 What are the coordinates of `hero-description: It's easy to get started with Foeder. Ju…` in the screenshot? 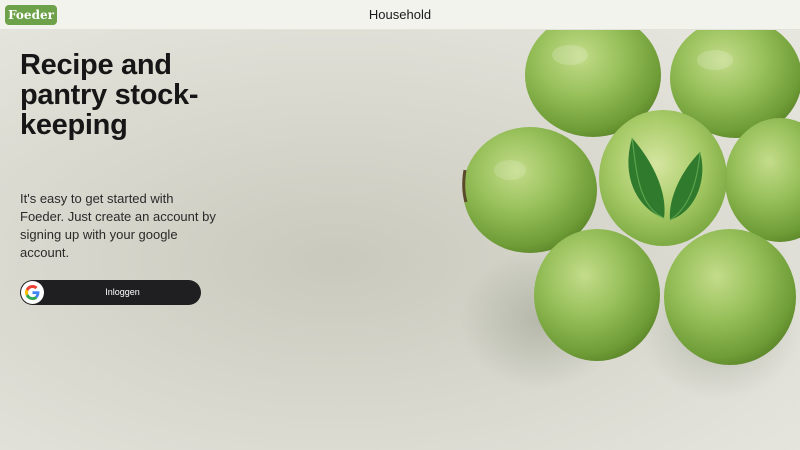 It's located at (118, 225).